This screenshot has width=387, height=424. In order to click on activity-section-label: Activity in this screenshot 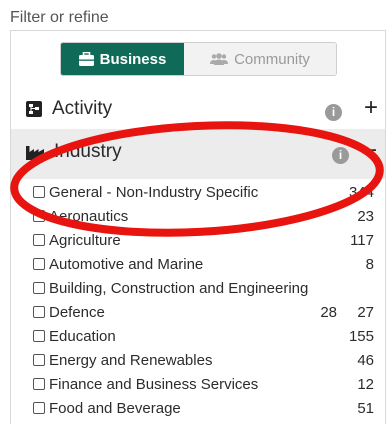, I will do `click(82, 108)`.